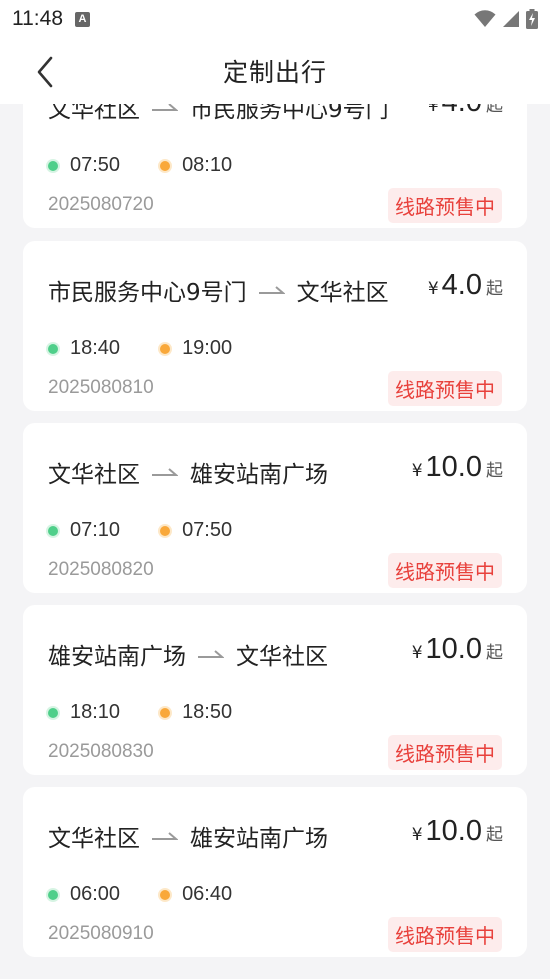 The width and height of the screenshot is (550, 979). Describe the element at coordinates (140, 712) in the screenshot. I see `time-row: 18:10 18:50` at that location.